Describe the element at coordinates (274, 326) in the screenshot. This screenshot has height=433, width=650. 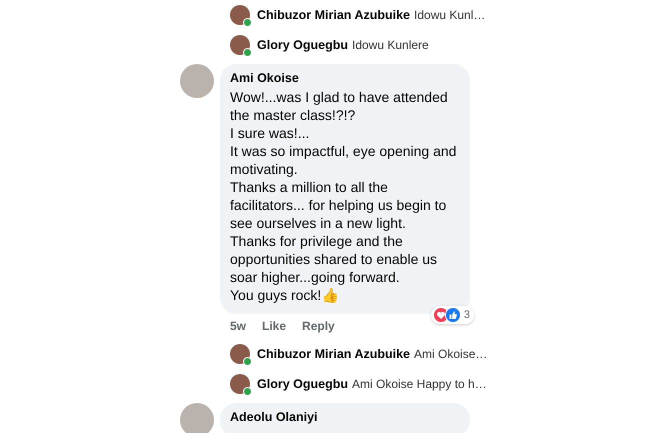
I see `comment-action-link: Like` at that location.